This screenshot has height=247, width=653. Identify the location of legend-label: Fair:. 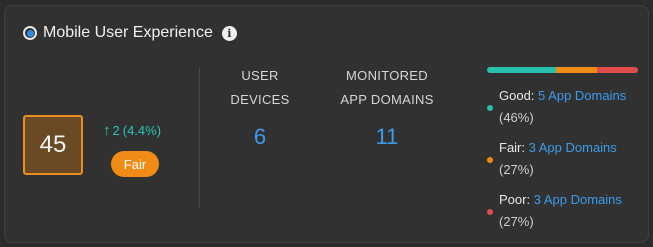
(512, 147).